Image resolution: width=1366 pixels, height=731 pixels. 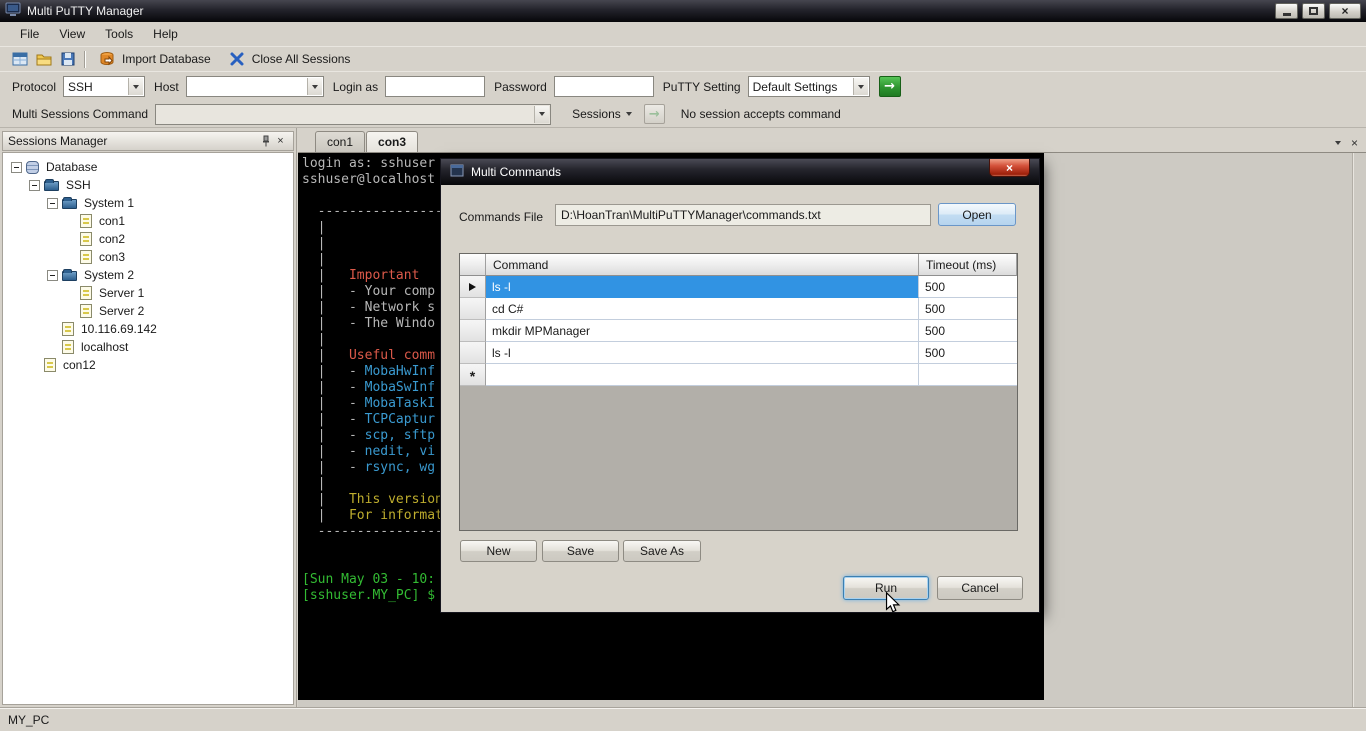 I want to click on cancel-button: Cancel, so click(x=980, y=588).